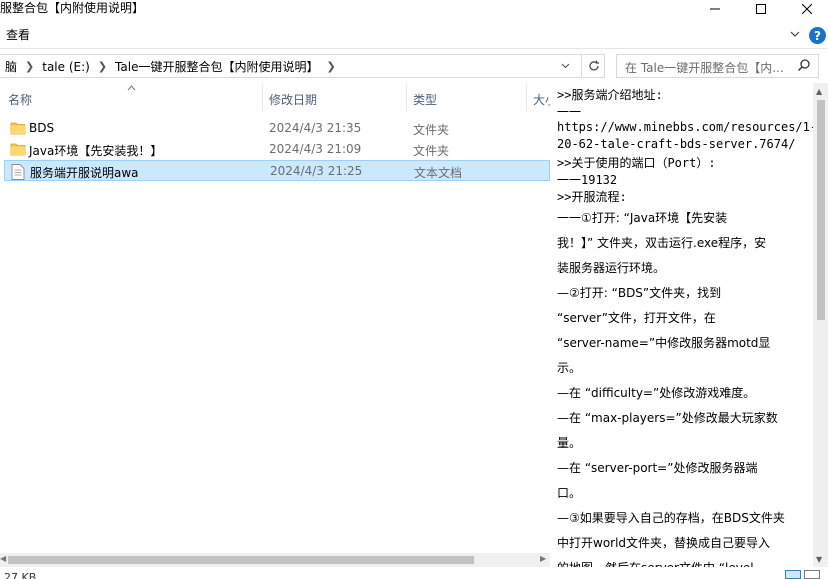 This screenshot has width=828, height=579. I want to click on file-date: 2024/4/3 21:35, so click(315, 128).